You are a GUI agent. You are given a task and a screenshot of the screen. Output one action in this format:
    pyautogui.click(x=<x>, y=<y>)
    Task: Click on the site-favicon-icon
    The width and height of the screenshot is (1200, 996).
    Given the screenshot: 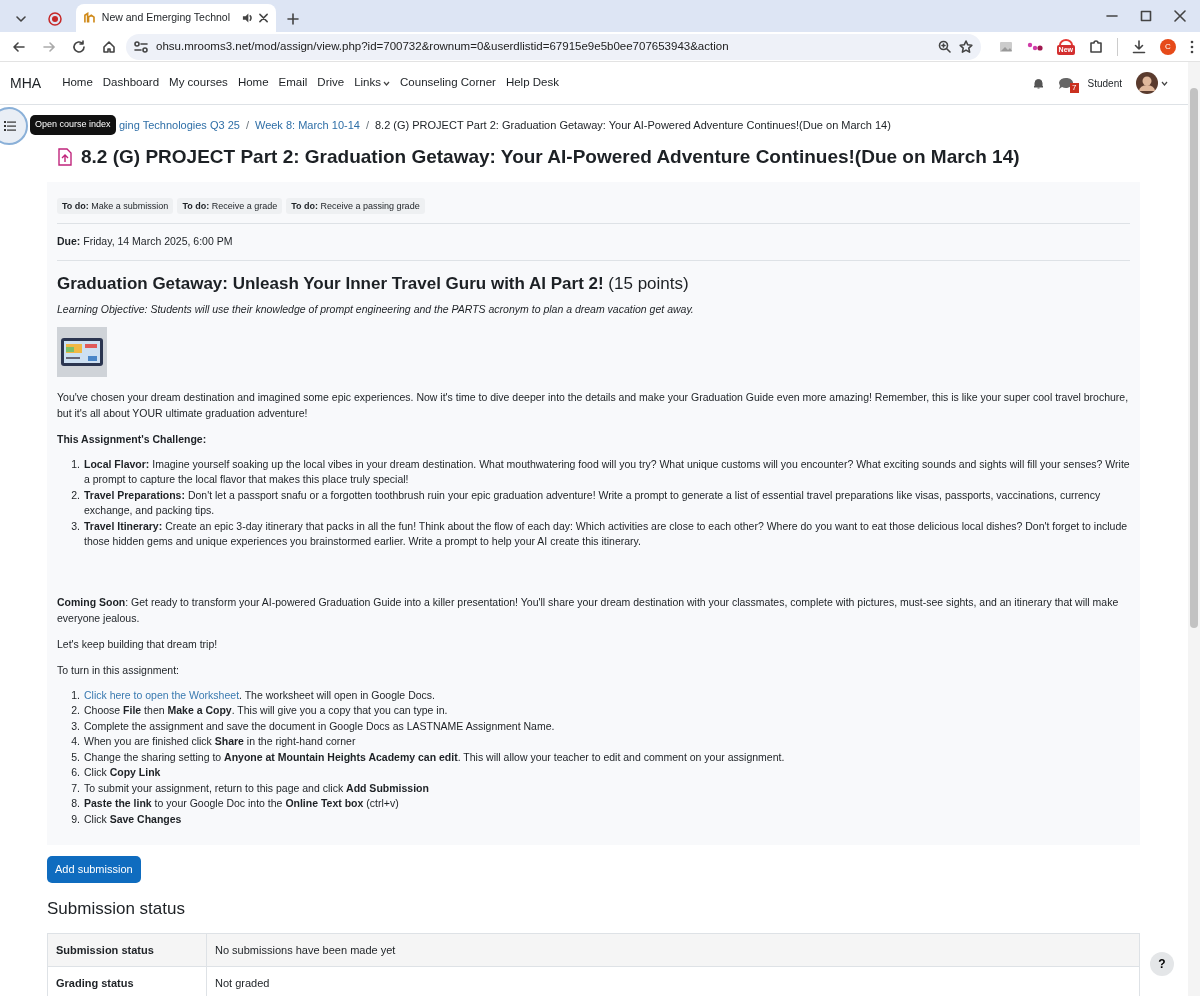 What is the action you would take?
    pyautogui.click(x=90, y=18)
    